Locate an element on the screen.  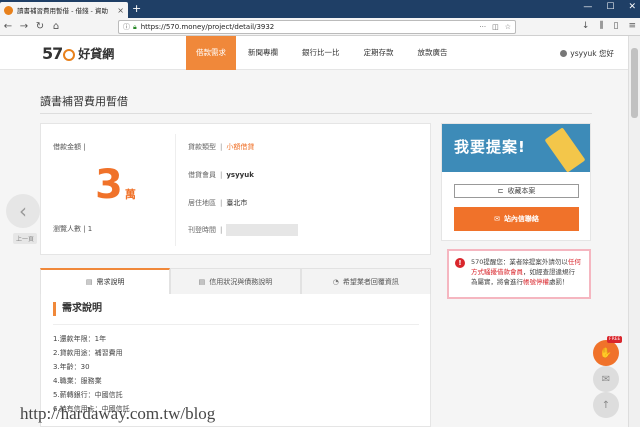
forward-icon: → is located at coordinates (24, 26).